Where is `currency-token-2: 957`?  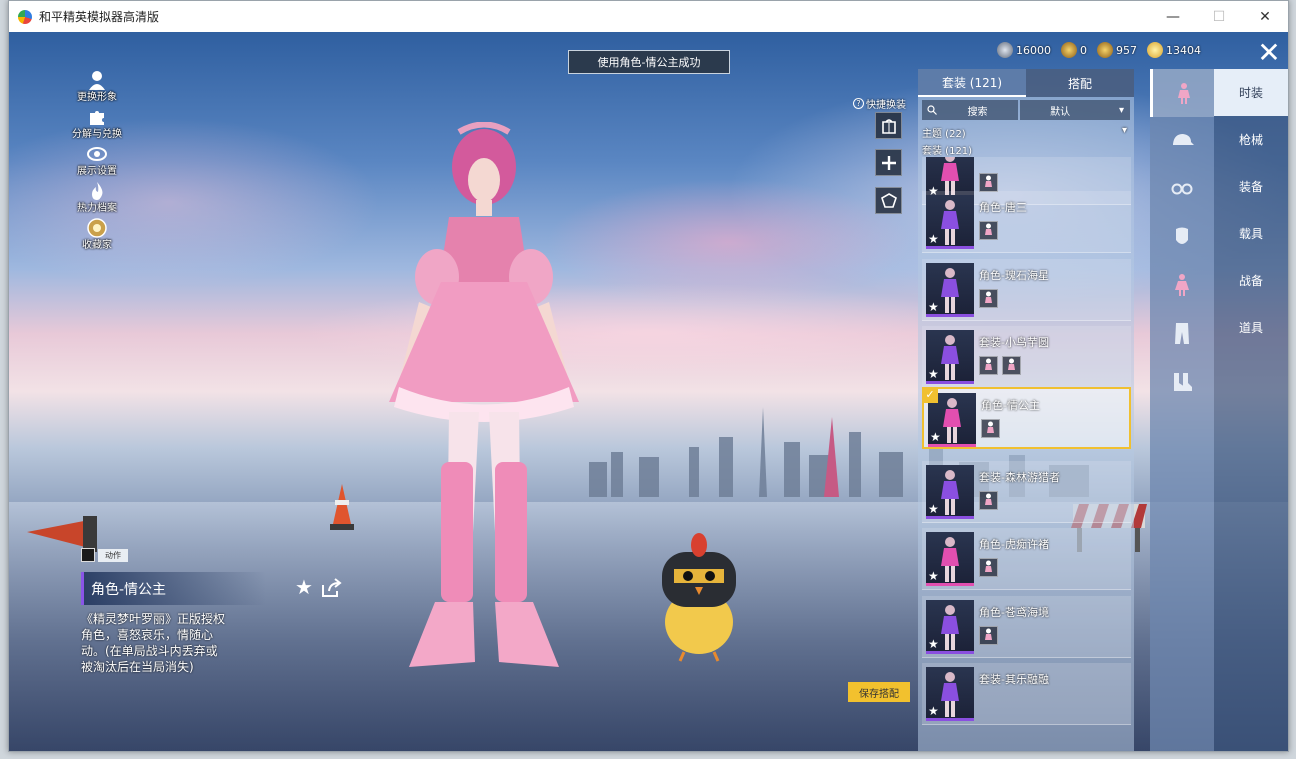
currency-token-2: 957 is located at coordinates (1117, 50).